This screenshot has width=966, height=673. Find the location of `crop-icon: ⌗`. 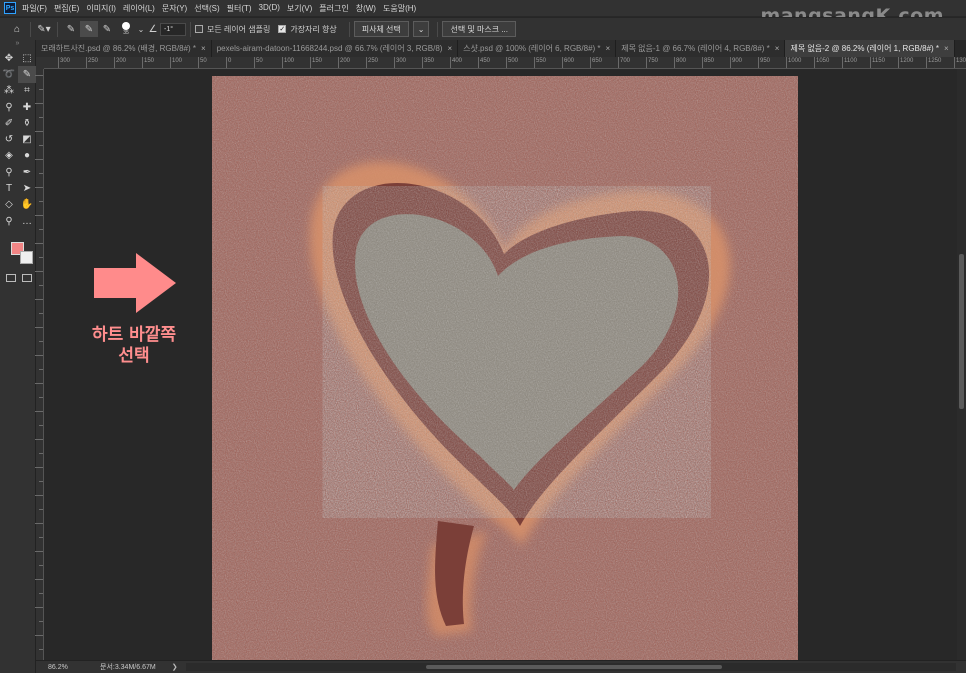

crop-icon: ⌗ is located at coordinates (27, 91).